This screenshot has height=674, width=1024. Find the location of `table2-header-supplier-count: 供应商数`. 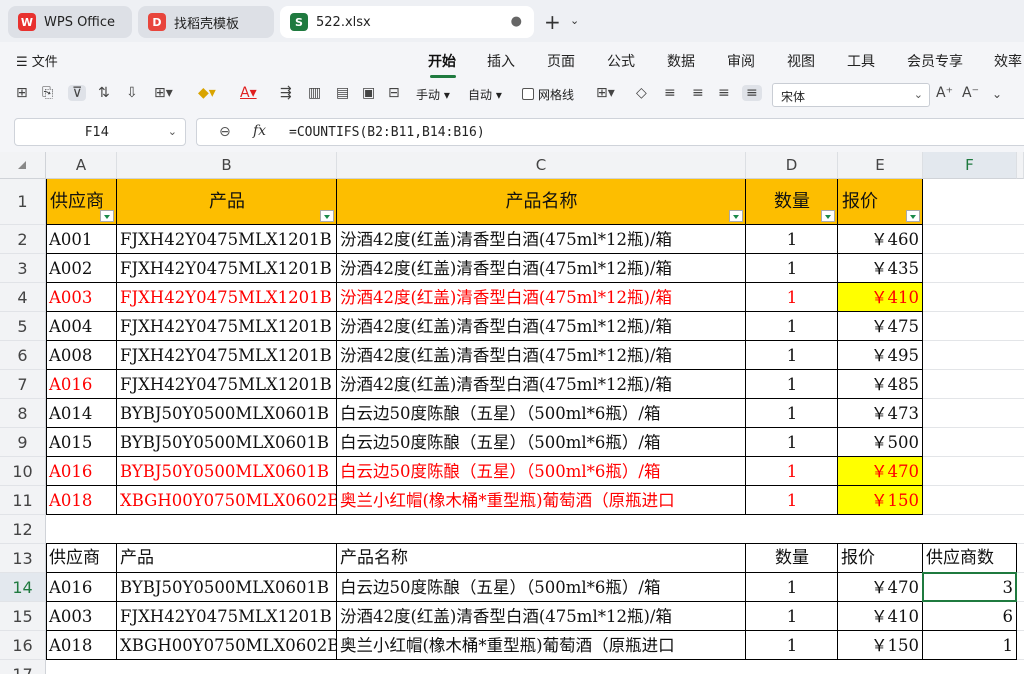

table2-header-supplier-count: 供应商数 is located at coordinates (970, 558).